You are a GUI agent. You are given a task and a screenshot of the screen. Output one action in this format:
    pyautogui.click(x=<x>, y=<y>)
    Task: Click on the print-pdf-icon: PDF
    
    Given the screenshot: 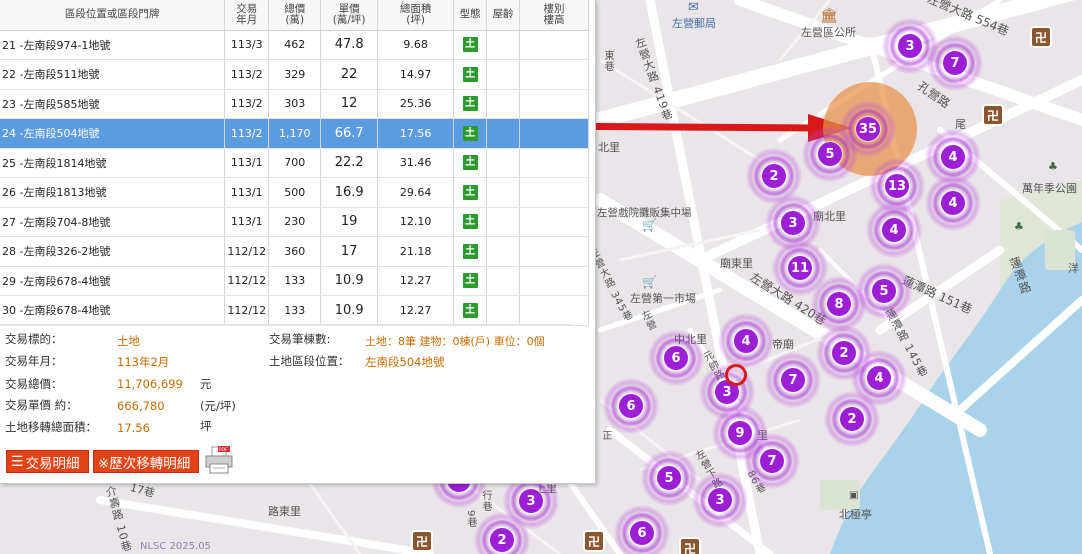 What is the action you would take?
    pyautogui.click(x=219, y=460)
    